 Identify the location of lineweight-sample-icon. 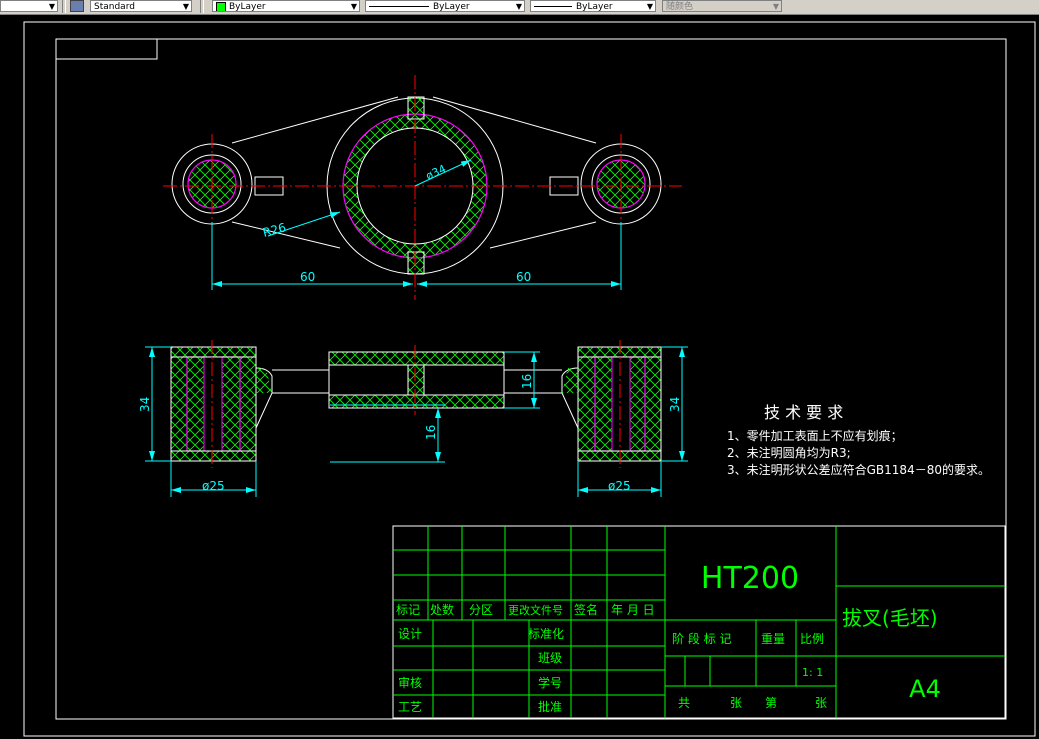
(553, 6).